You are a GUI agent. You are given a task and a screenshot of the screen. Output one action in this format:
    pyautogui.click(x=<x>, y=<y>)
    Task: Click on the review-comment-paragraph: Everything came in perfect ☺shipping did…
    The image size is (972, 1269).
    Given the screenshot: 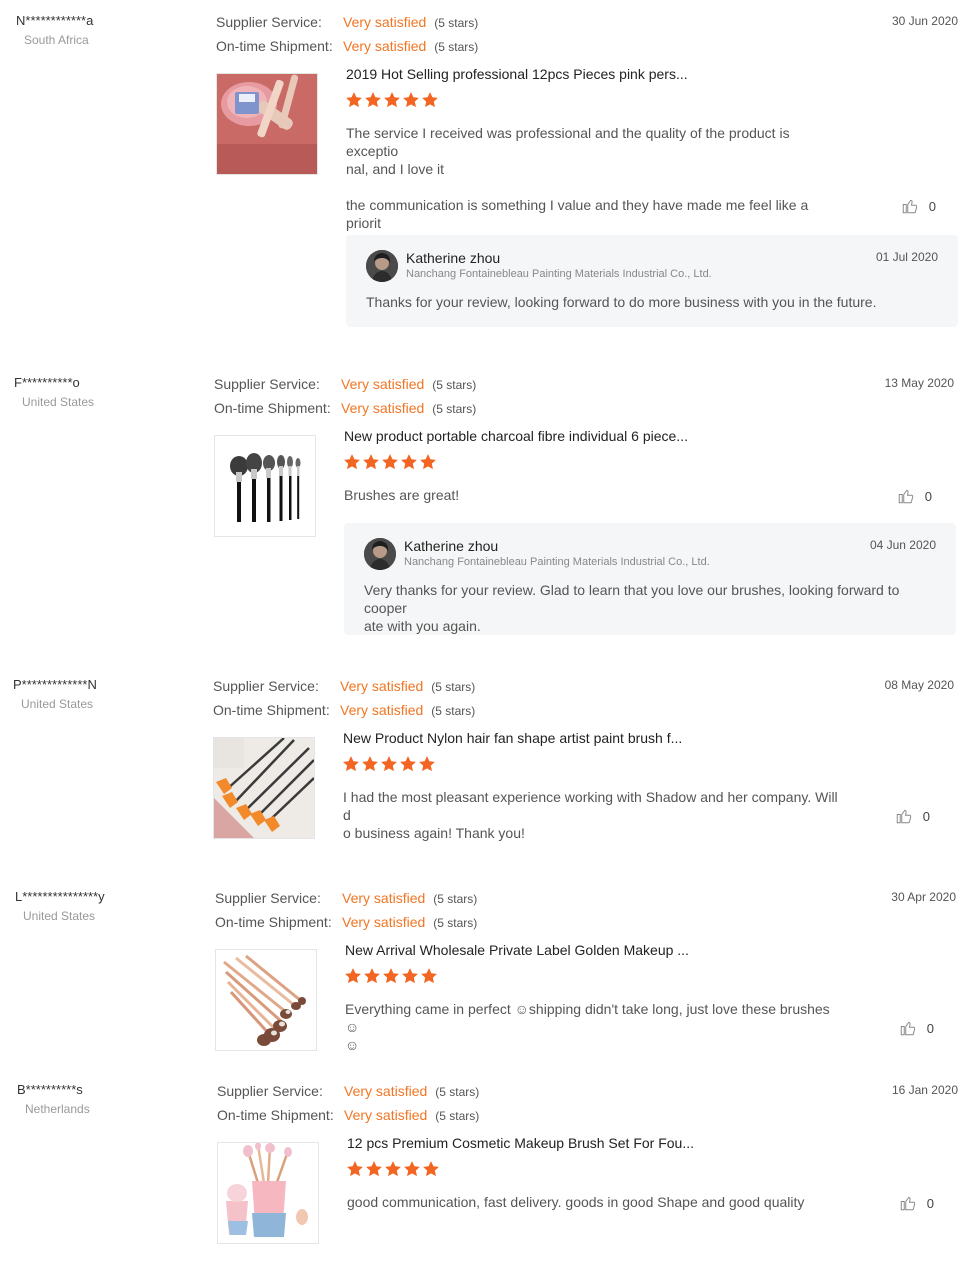 What is the action you would take?
    pyautogui.click(x=587, y=1027)
    